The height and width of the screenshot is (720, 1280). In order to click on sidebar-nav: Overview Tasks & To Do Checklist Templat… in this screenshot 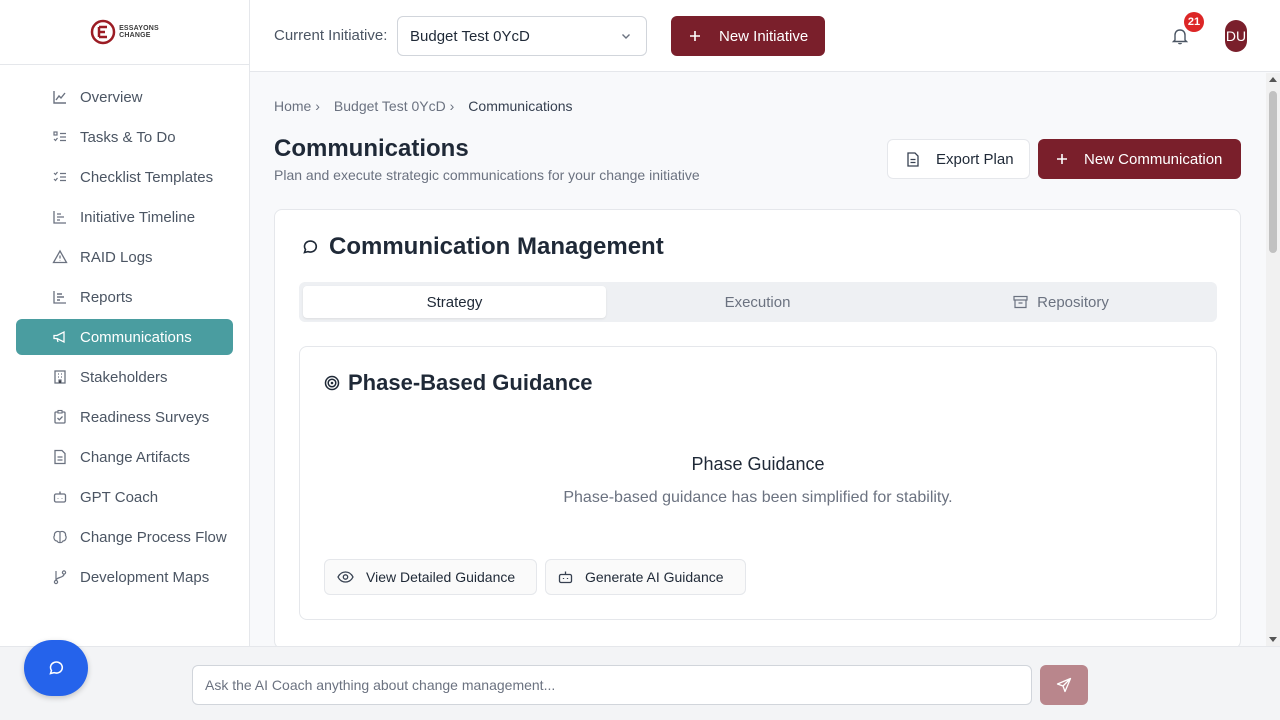, I will do `click(124, 330)`.